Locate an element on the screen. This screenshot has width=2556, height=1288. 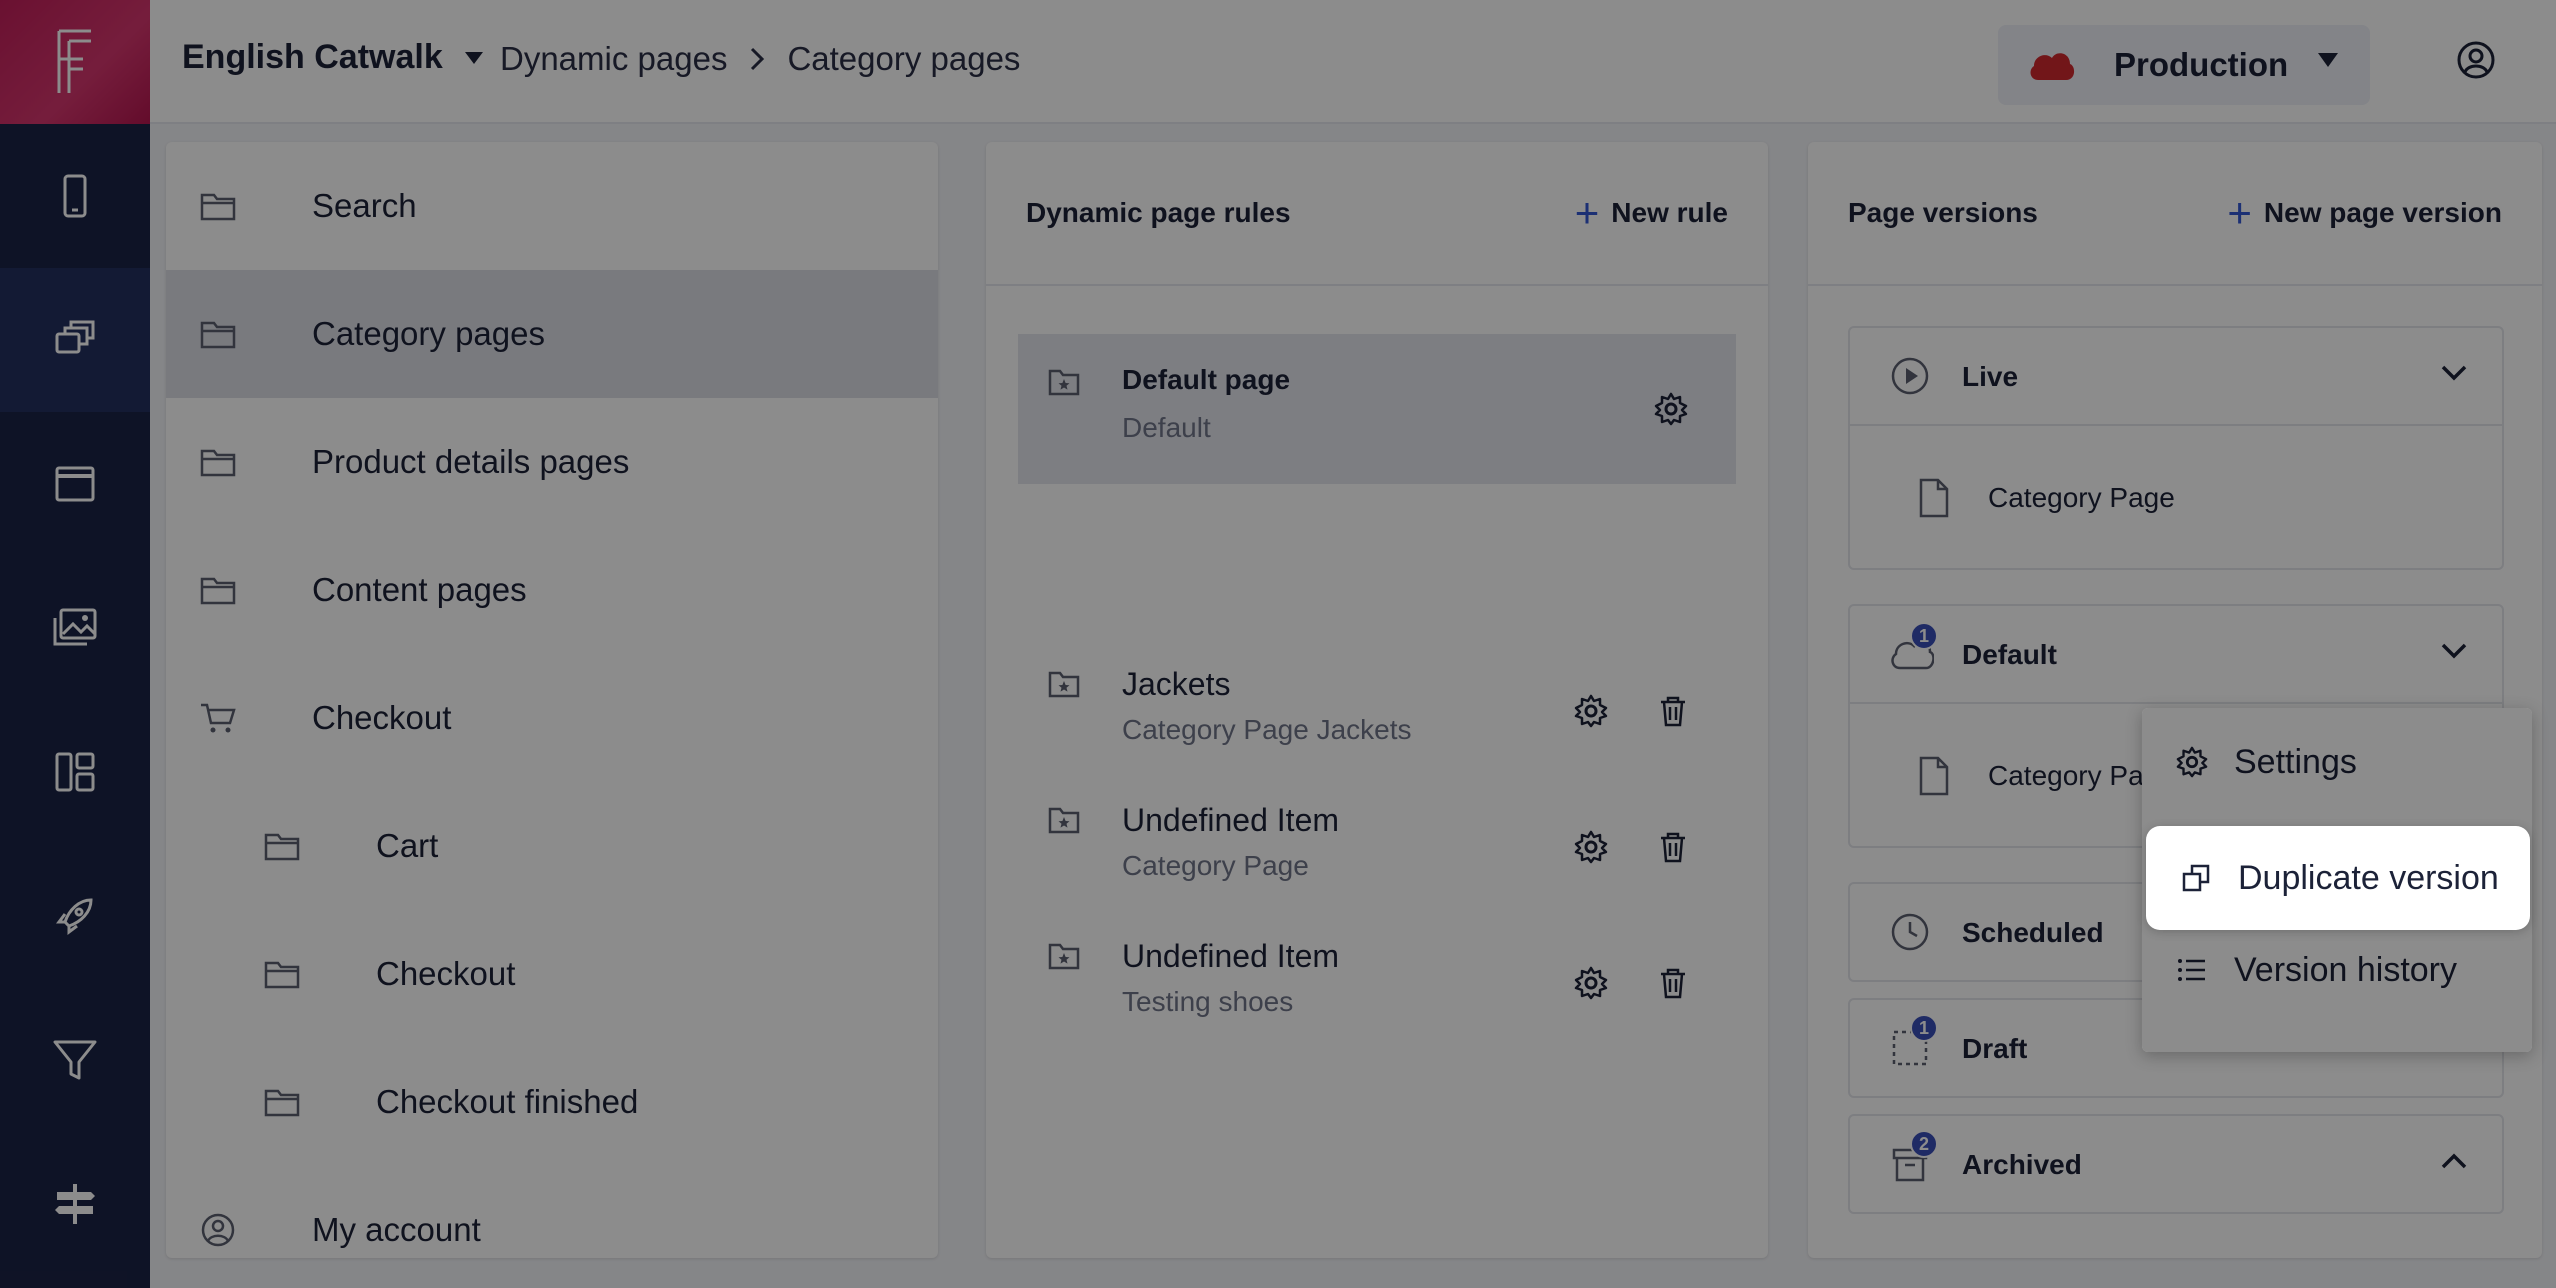
duplicate-icon is located at coordinates (2196, 878).